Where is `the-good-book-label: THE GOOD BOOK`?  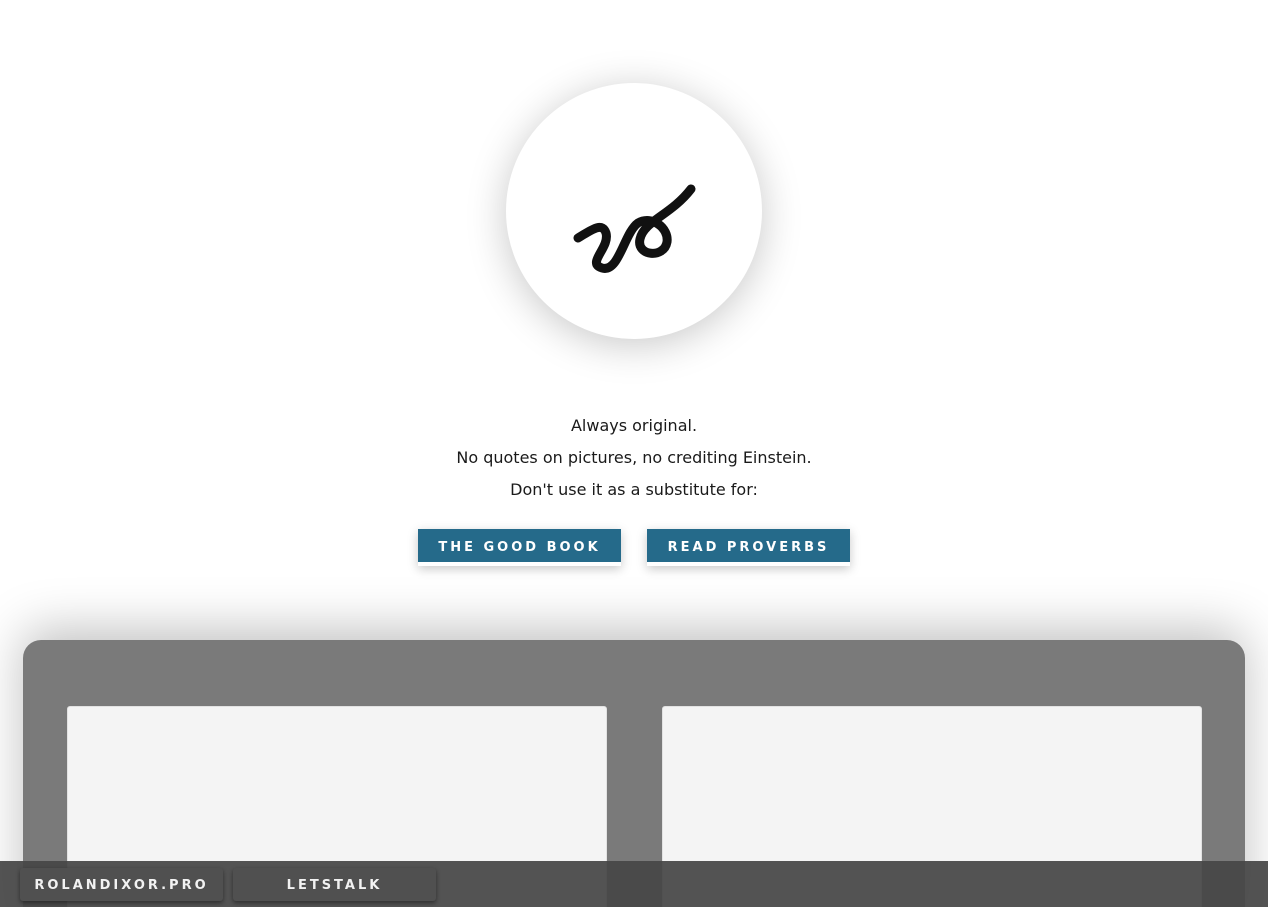 the-good-book-label: THE GOOD BOOK is located at coordinates (519, 547).